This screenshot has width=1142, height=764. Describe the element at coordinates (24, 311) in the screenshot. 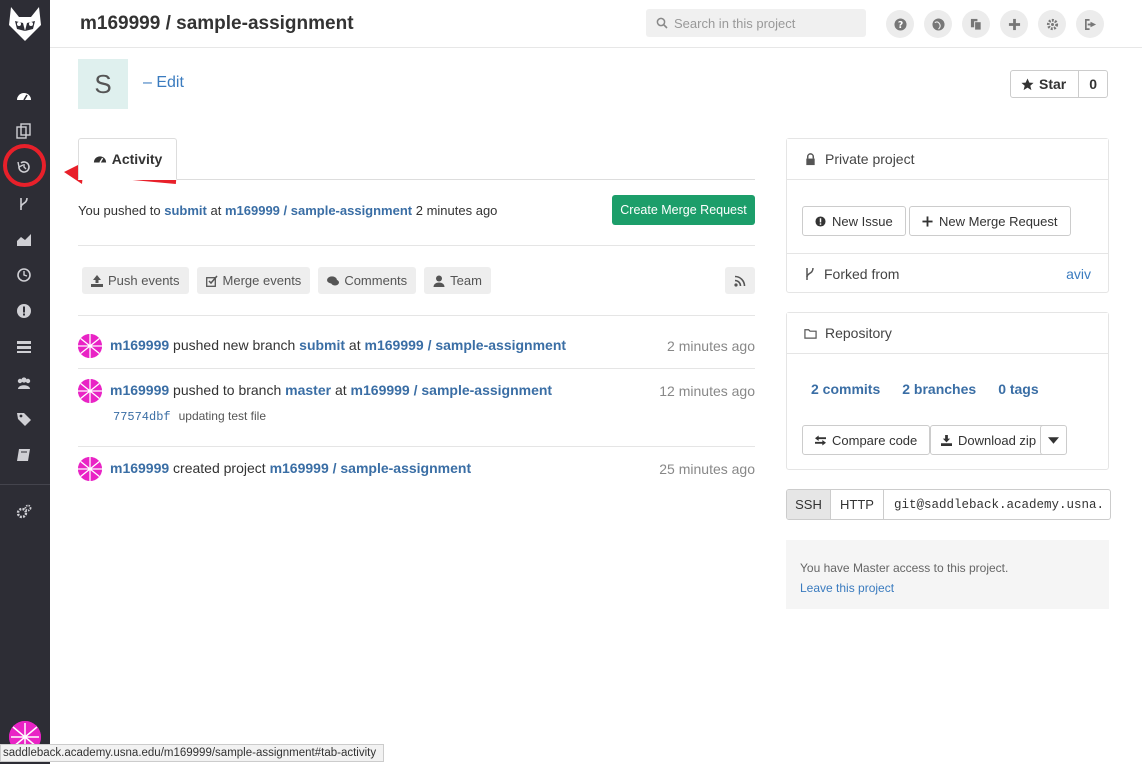

I see `issues-icon` at that location.